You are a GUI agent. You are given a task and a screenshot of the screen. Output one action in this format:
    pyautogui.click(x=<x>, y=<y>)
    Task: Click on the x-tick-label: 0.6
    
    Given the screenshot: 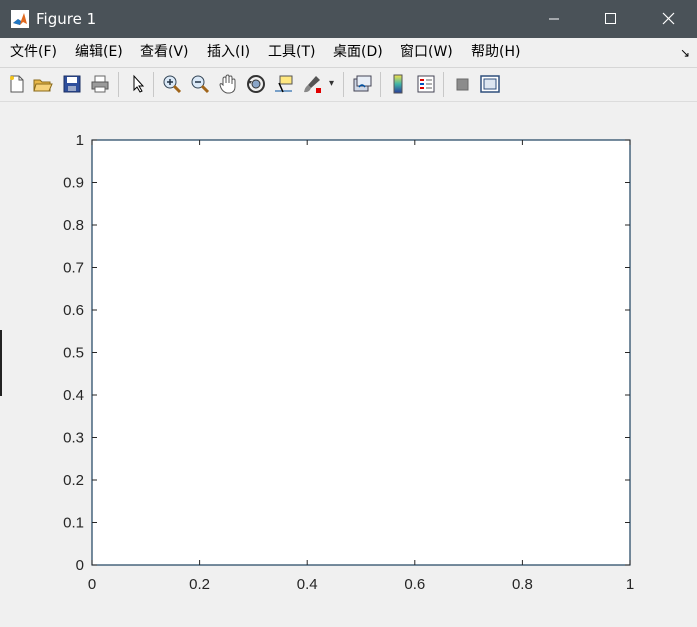 What is the action you would take?
    pyautogui.click(x=414, y=584)
    